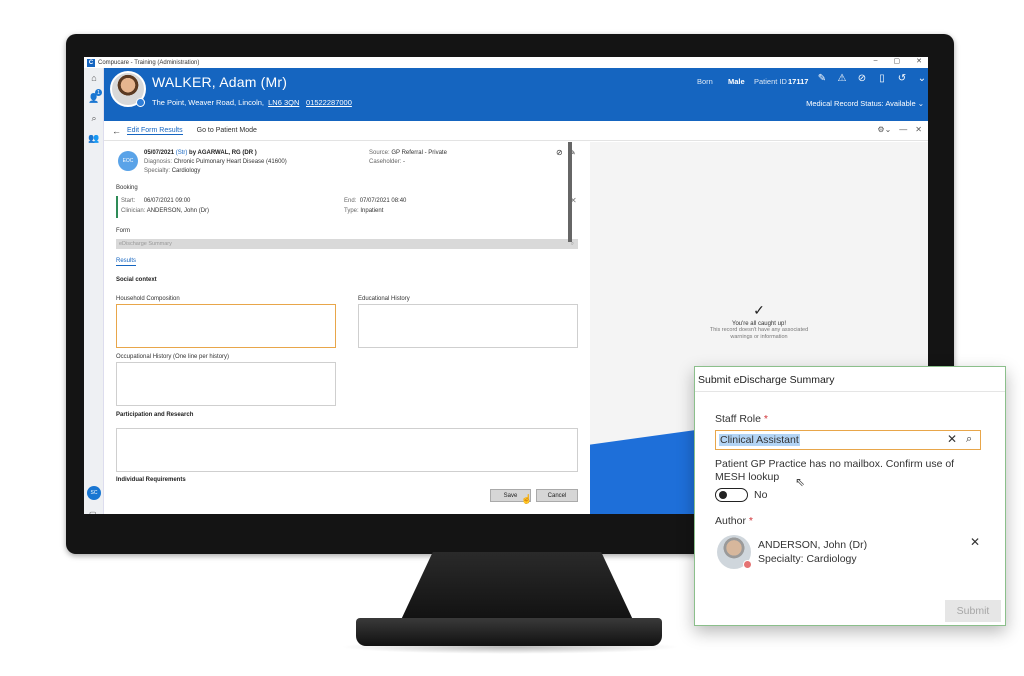 The width and height of the screenshot is (1024, 676). Describe the element at coordinates (383, 201) in the screenshot. I see `end-value: 07/07/2021 08:40` at that location.